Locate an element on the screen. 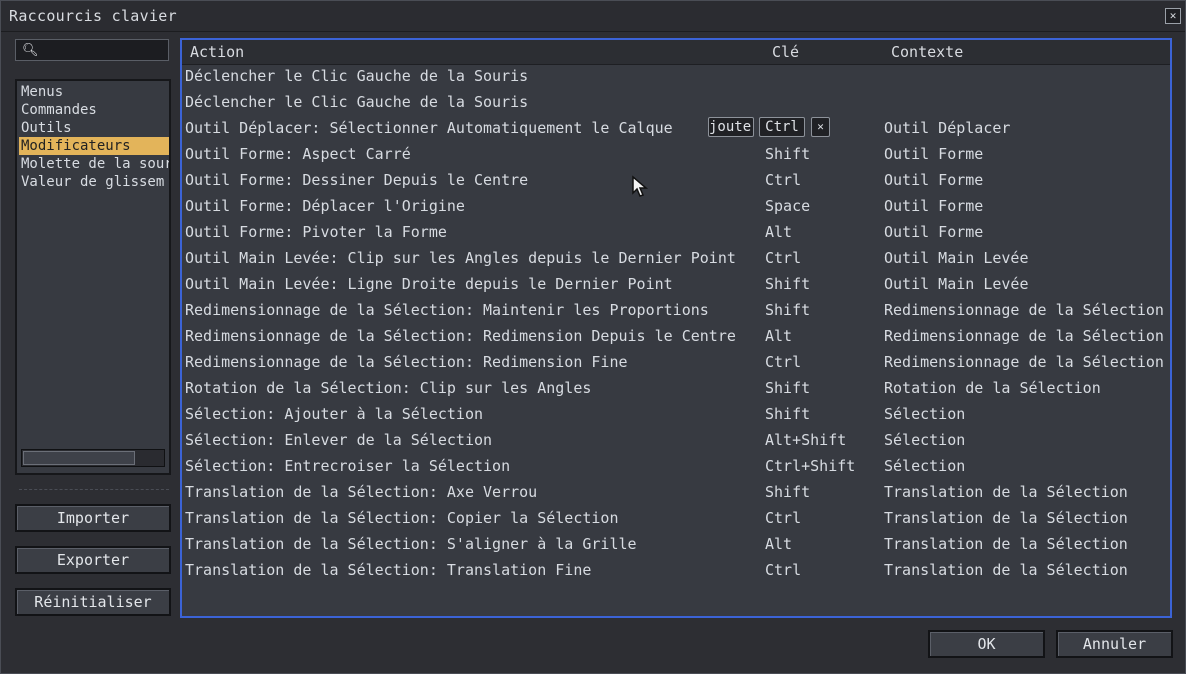 This screenshot has width=1186, height=674. add-shortcut-button: jouter is located at coordinates (731, 127).